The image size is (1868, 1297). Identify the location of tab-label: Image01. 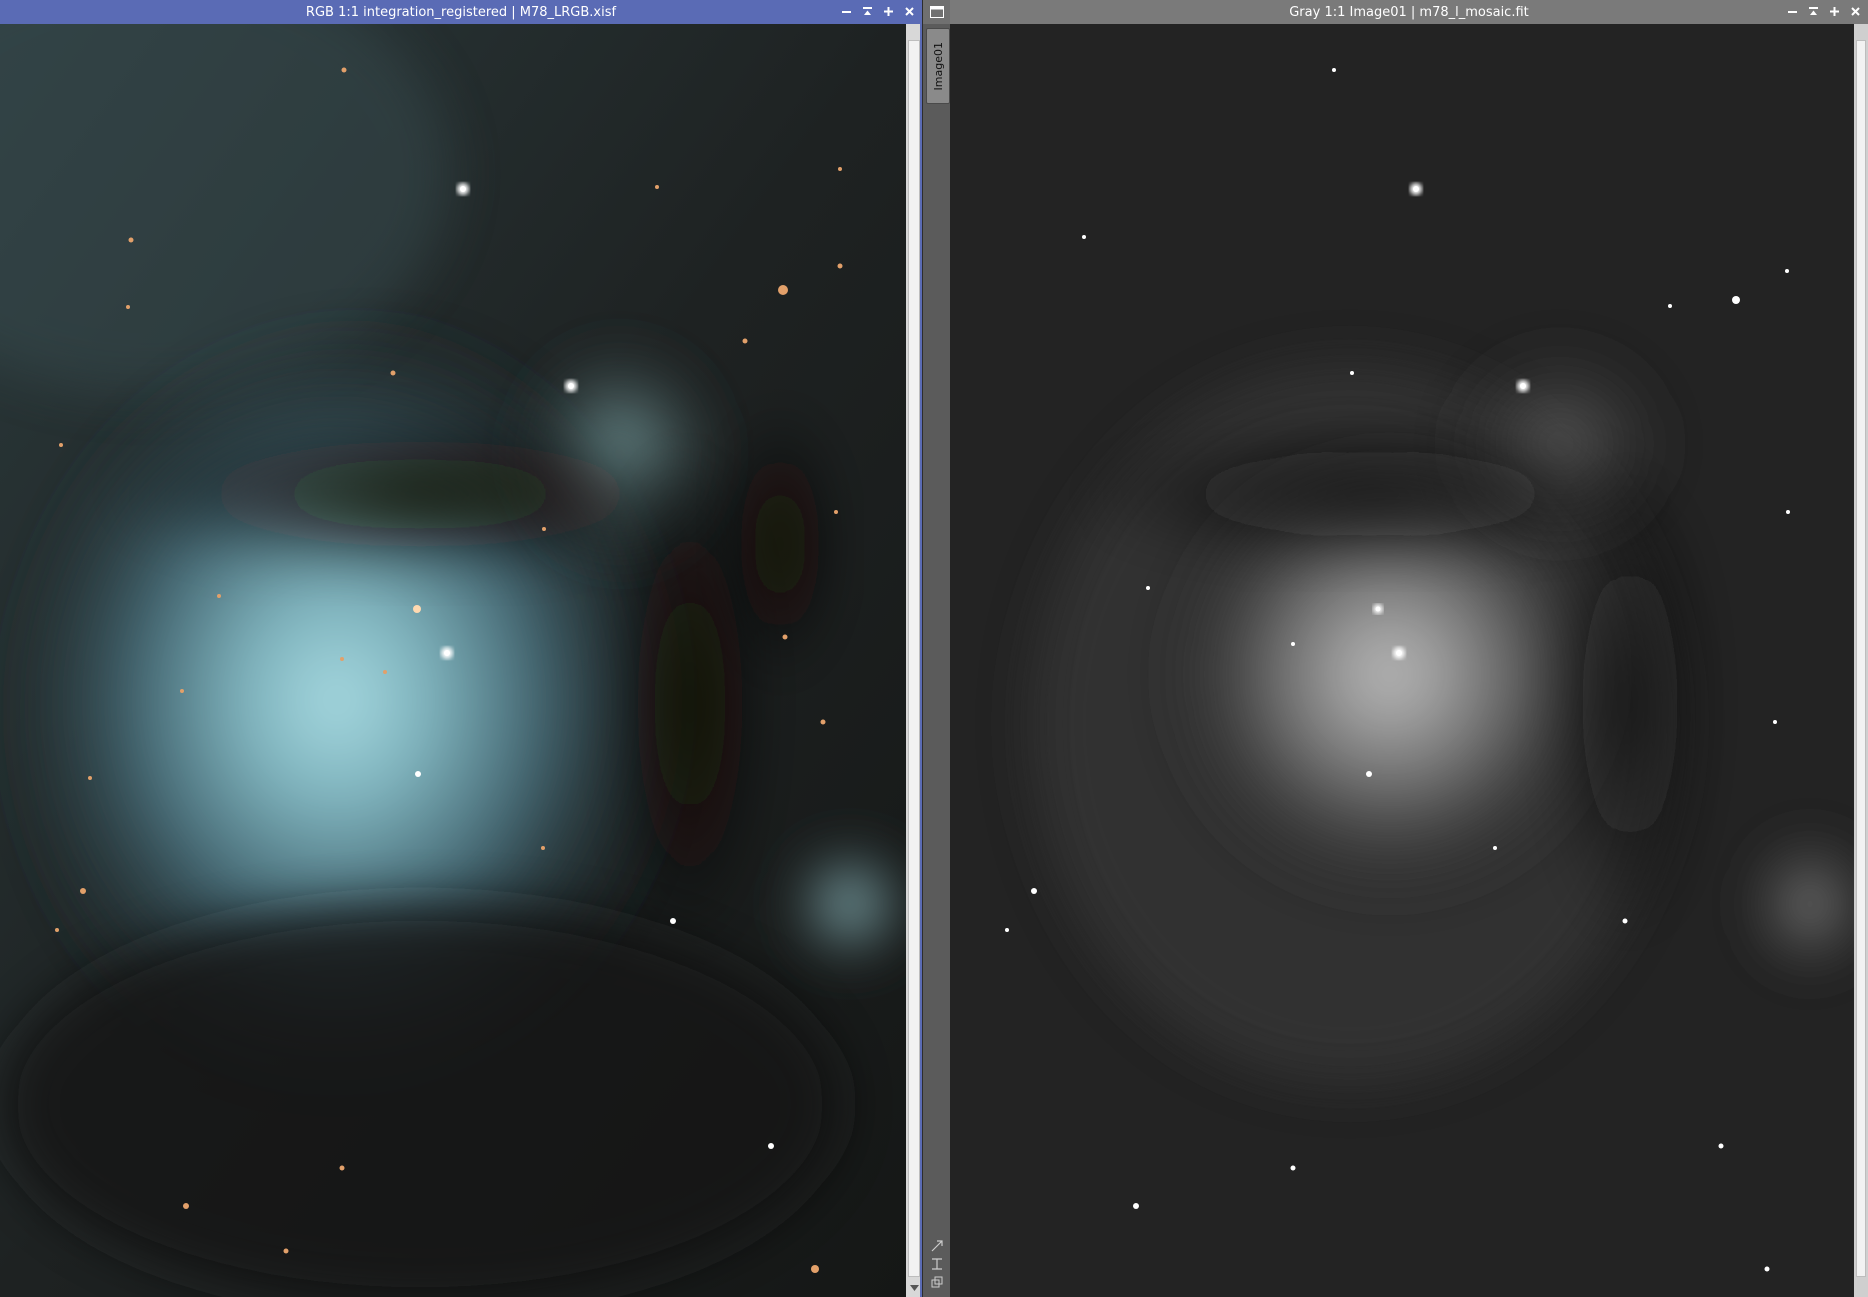
(938, 66).